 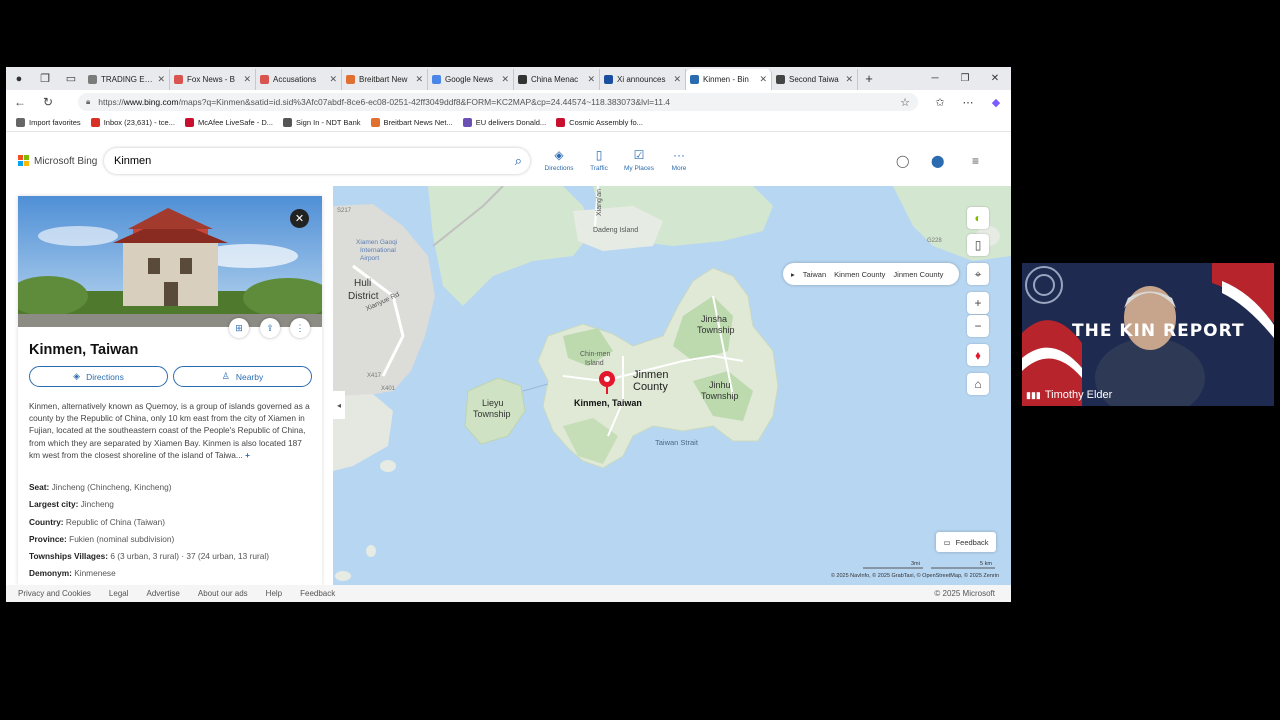 I want to click on refresh-icon: ↻, so click(x=48, y=102).